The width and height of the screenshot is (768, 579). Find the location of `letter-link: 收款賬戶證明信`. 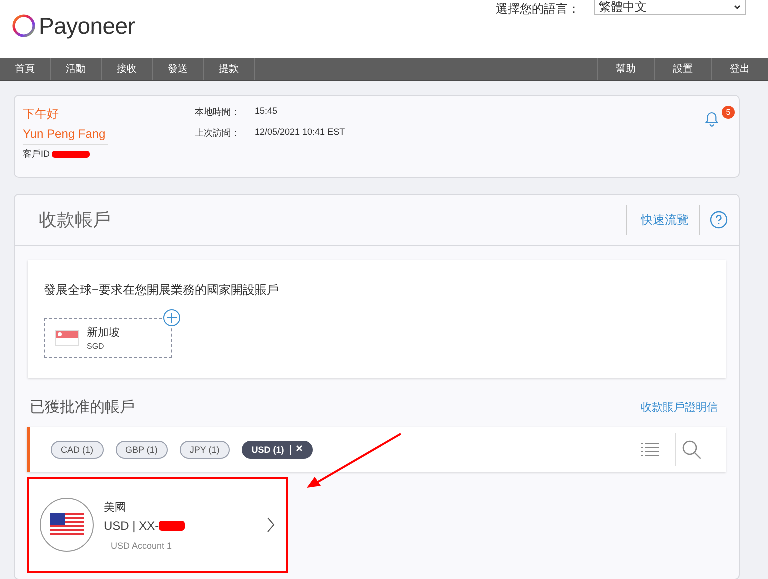

letter-link: 收款賬戶證明信 is located at coordinates (679, 407).